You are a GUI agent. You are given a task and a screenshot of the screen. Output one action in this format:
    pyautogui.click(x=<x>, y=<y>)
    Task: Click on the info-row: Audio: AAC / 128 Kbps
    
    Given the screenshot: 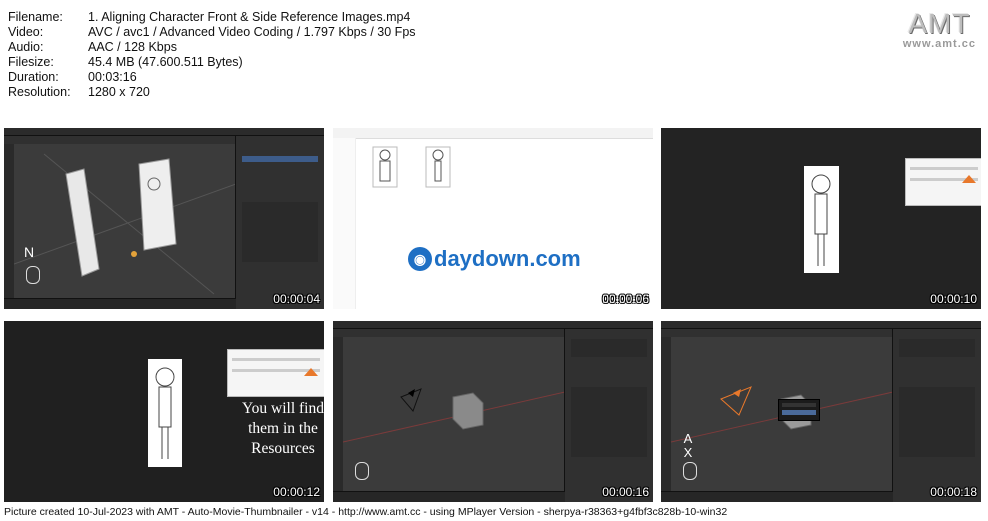 What is the action you would take?
    pyautogui.click(x=212, y=47)
    